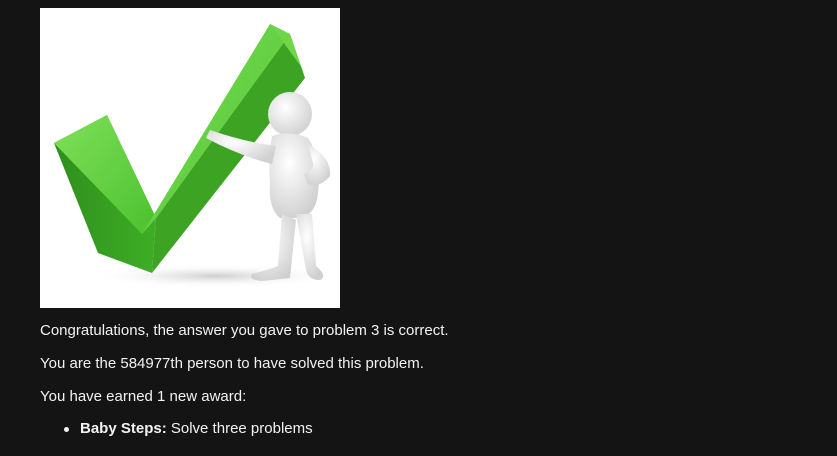 The image size is (837, 456). Describe the element at coordinates (143, 396) in the screenshot. I see `awards-heading: You have earned 1 new award:` at that location.